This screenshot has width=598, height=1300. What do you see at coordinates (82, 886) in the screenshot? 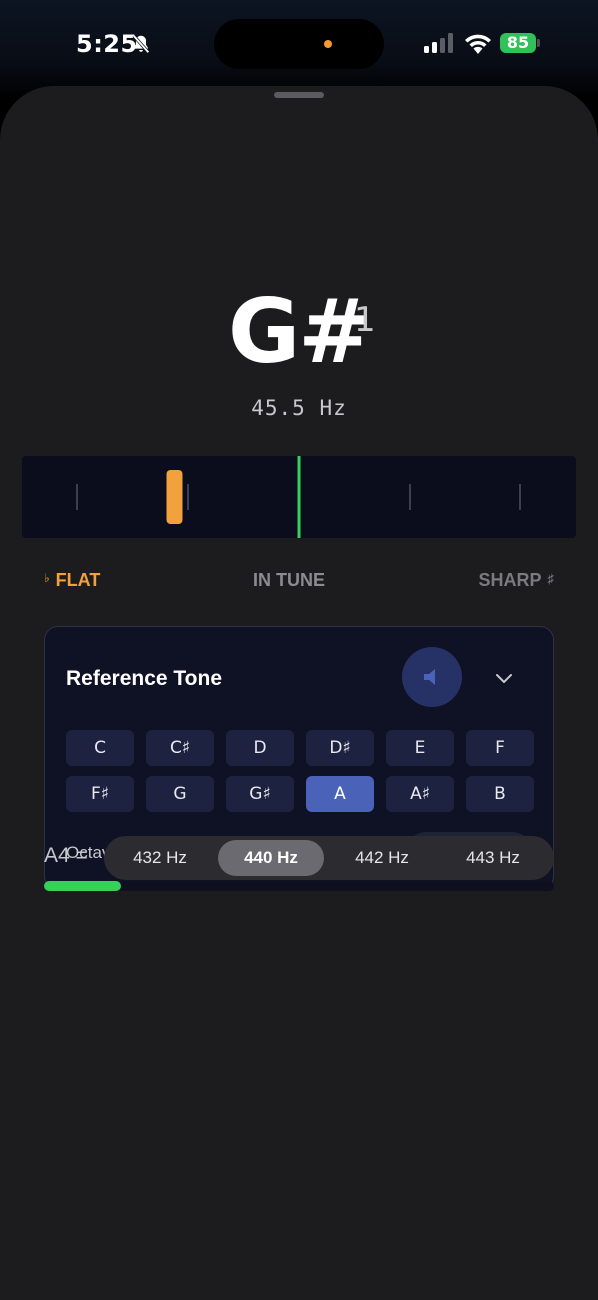
I see `progress-bar-fill` at bounding box center [82, 886].